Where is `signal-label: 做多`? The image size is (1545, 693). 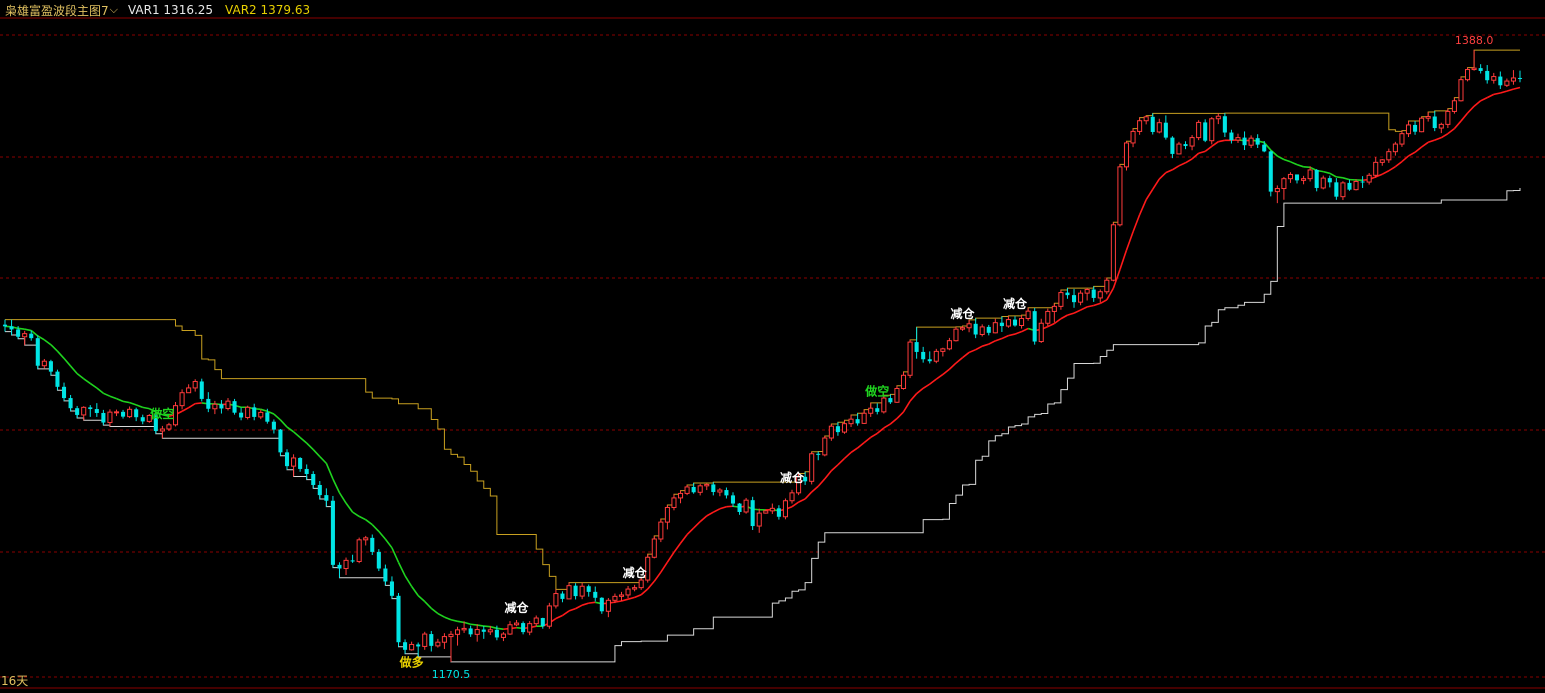 signal-label: 做多 is located at coordinates (411, 662).